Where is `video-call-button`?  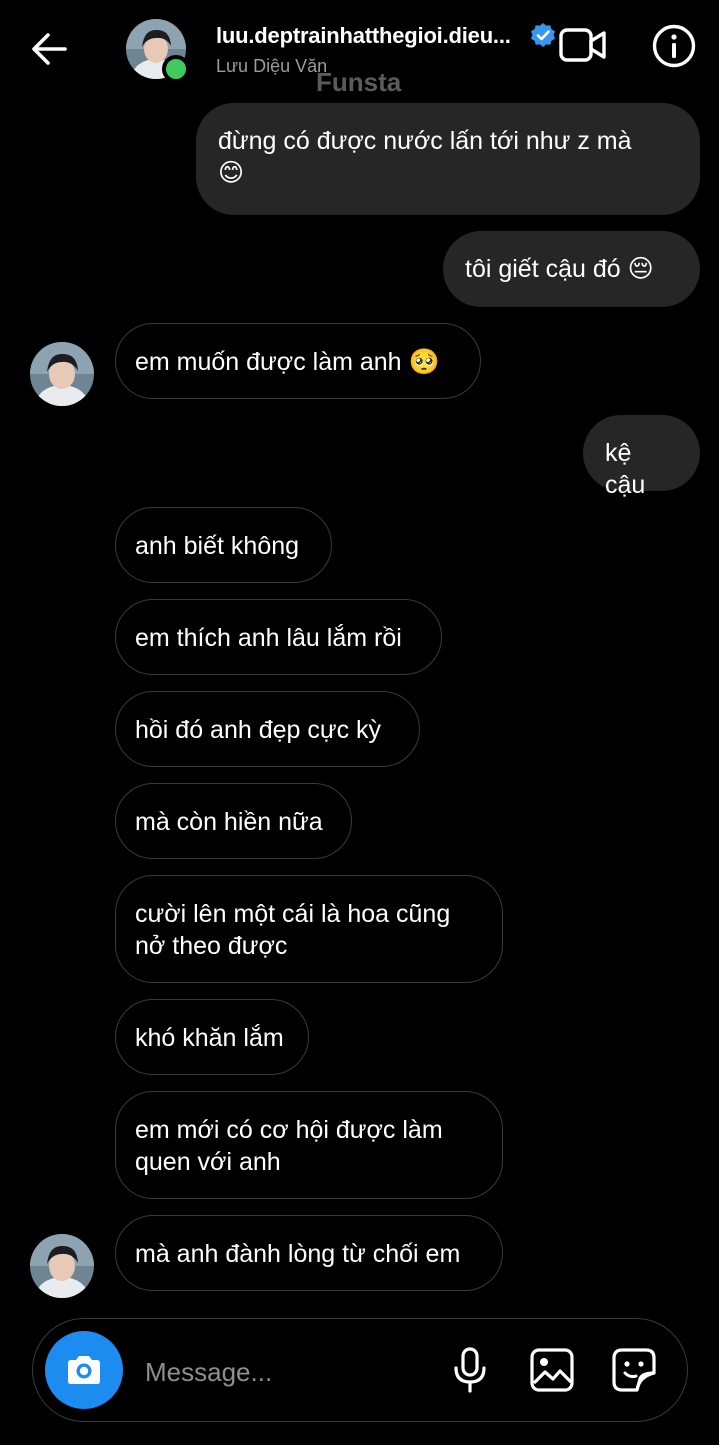 video-call-button is located at coordinates (583, 45).